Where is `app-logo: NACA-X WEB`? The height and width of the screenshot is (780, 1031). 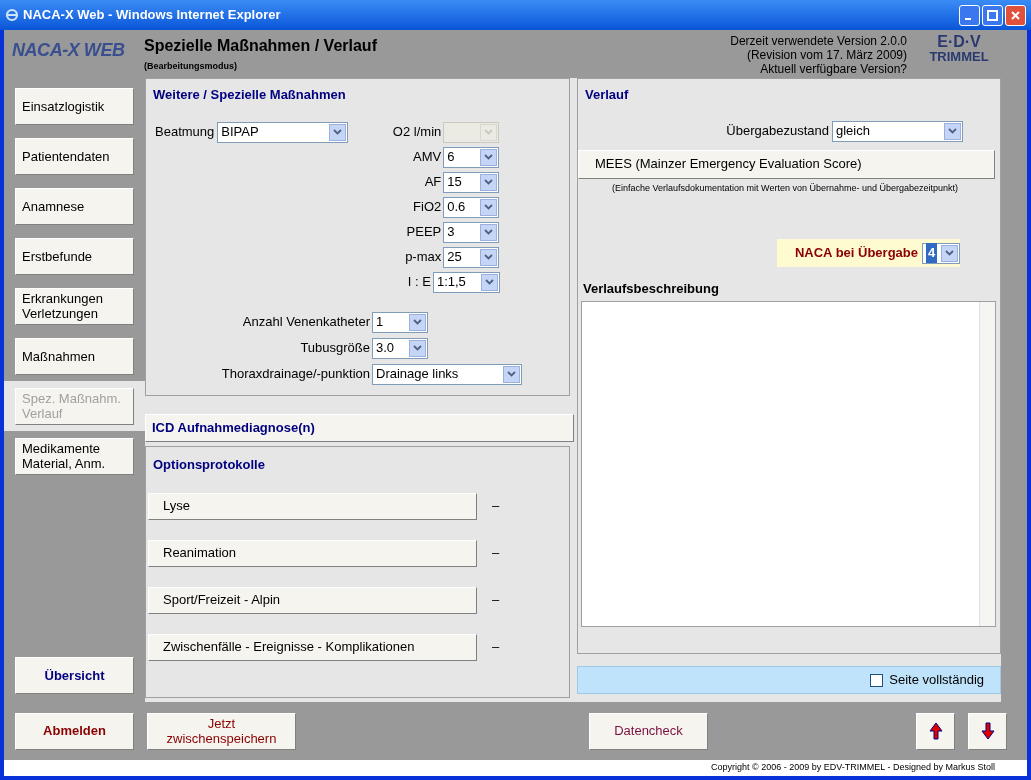 app-logo: NACA-X WEB is located at coordinates (69, 50).